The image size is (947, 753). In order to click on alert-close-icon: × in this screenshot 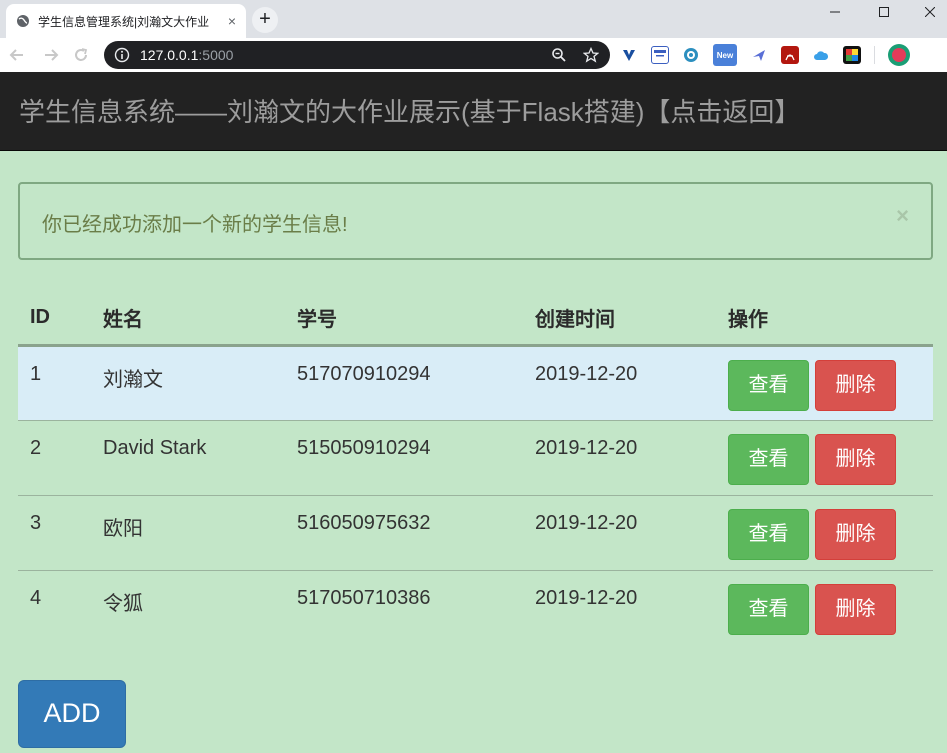, I will do `click(902, 216)`.